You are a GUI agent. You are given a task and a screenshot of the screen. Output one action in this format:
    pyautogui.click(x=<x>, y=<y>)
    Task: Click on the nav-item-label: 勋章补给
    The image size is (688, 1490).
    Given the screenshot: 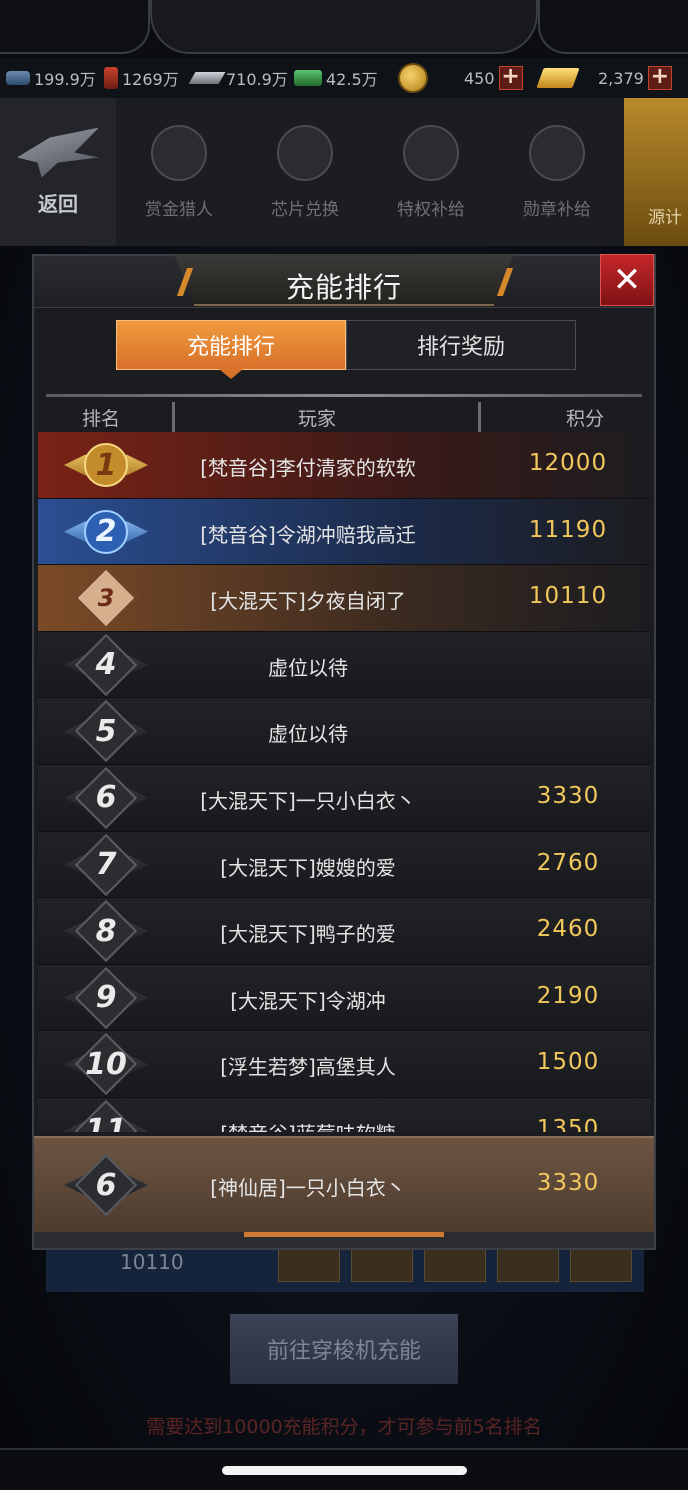 What is the action you would take?
    pyautogui.click(x=557, y=209)
    